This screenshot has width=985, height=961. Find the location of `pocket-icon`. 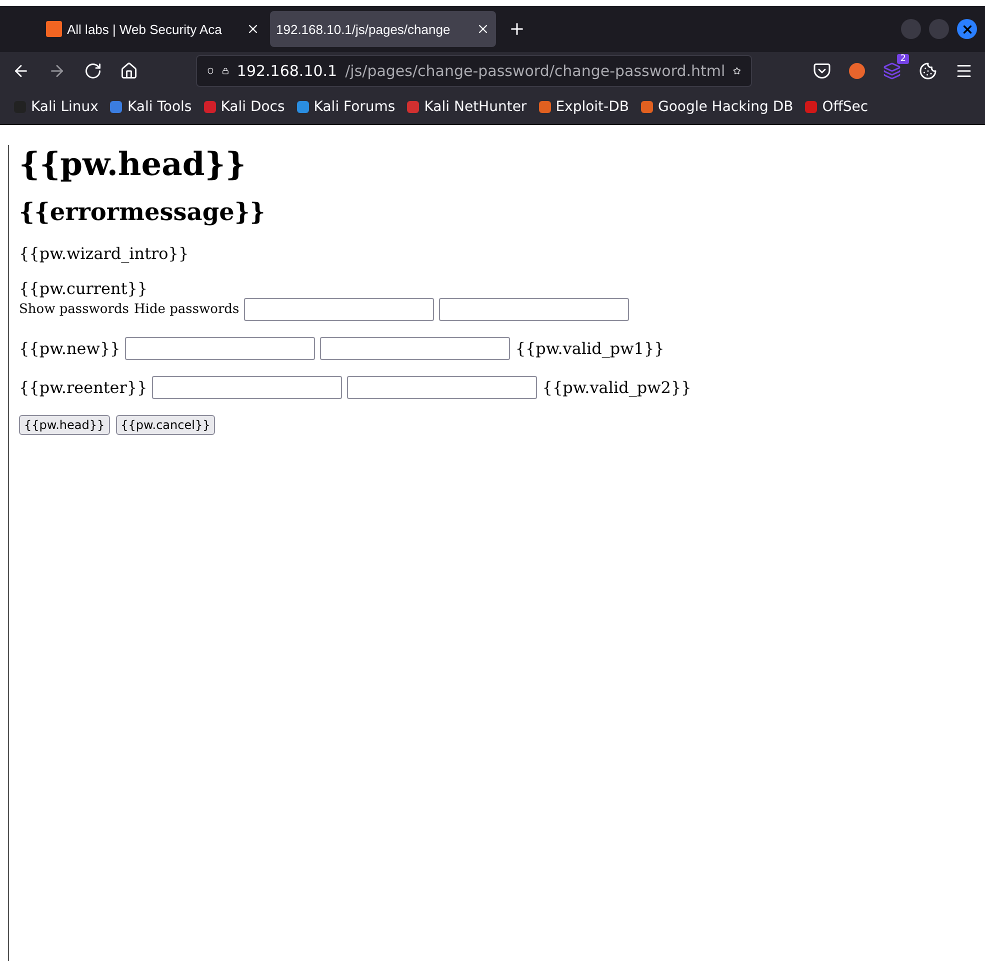

pocket-icon is located at coordinates (822, 71).